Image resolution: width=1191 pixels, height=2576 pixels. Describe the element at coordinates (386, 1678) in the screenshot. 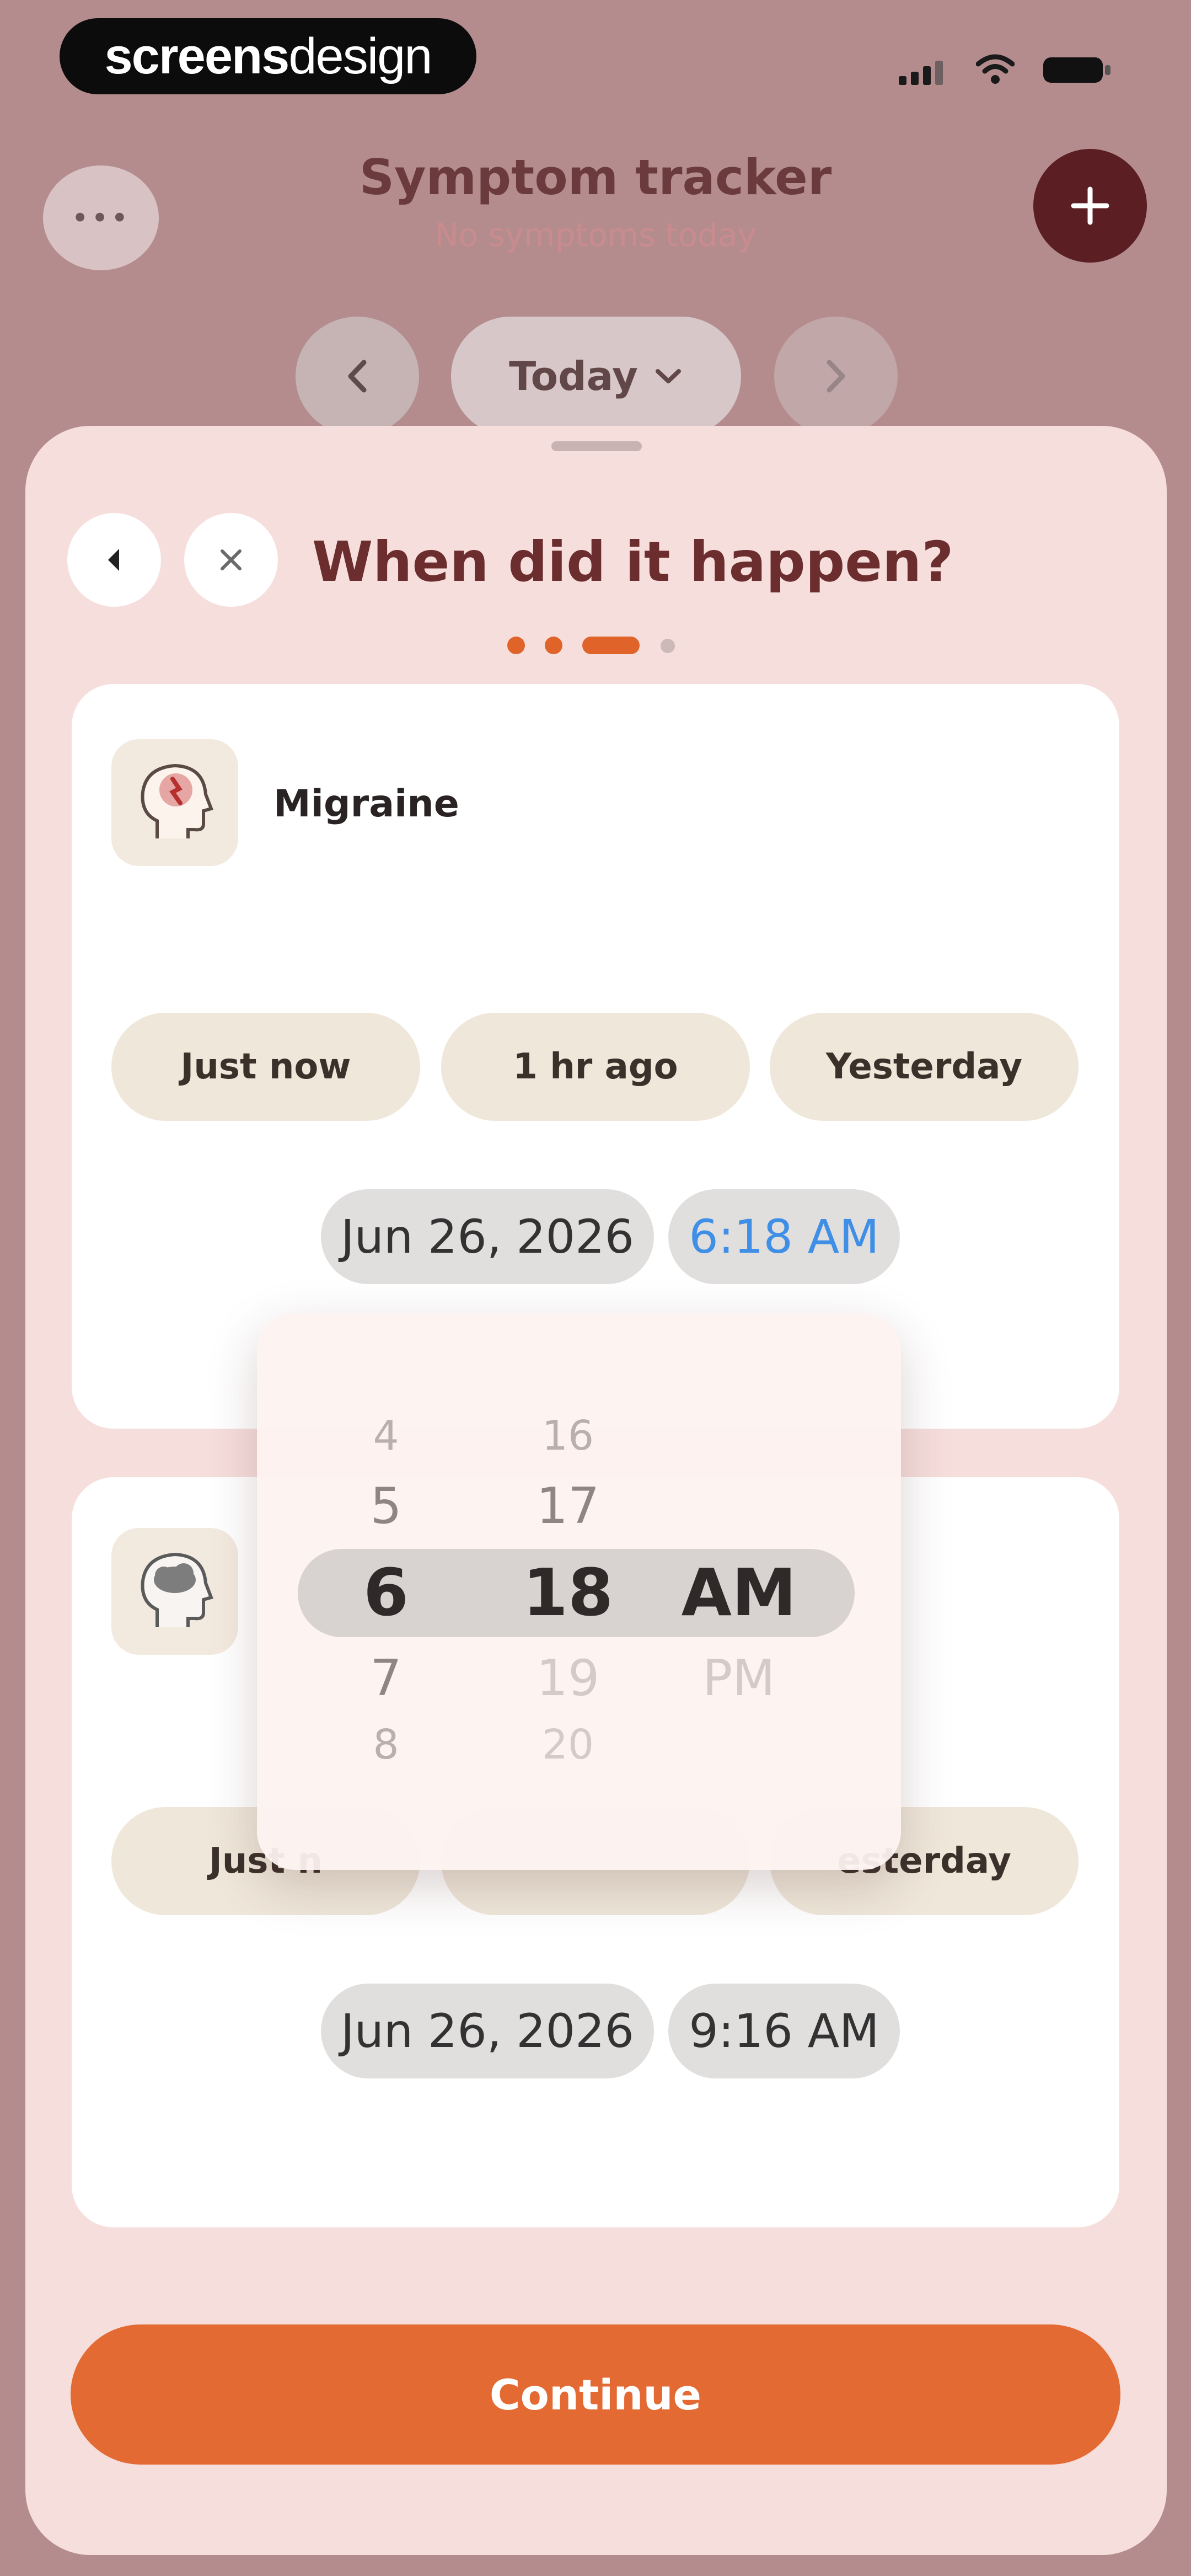

I see `hour-option: 7` at that location.